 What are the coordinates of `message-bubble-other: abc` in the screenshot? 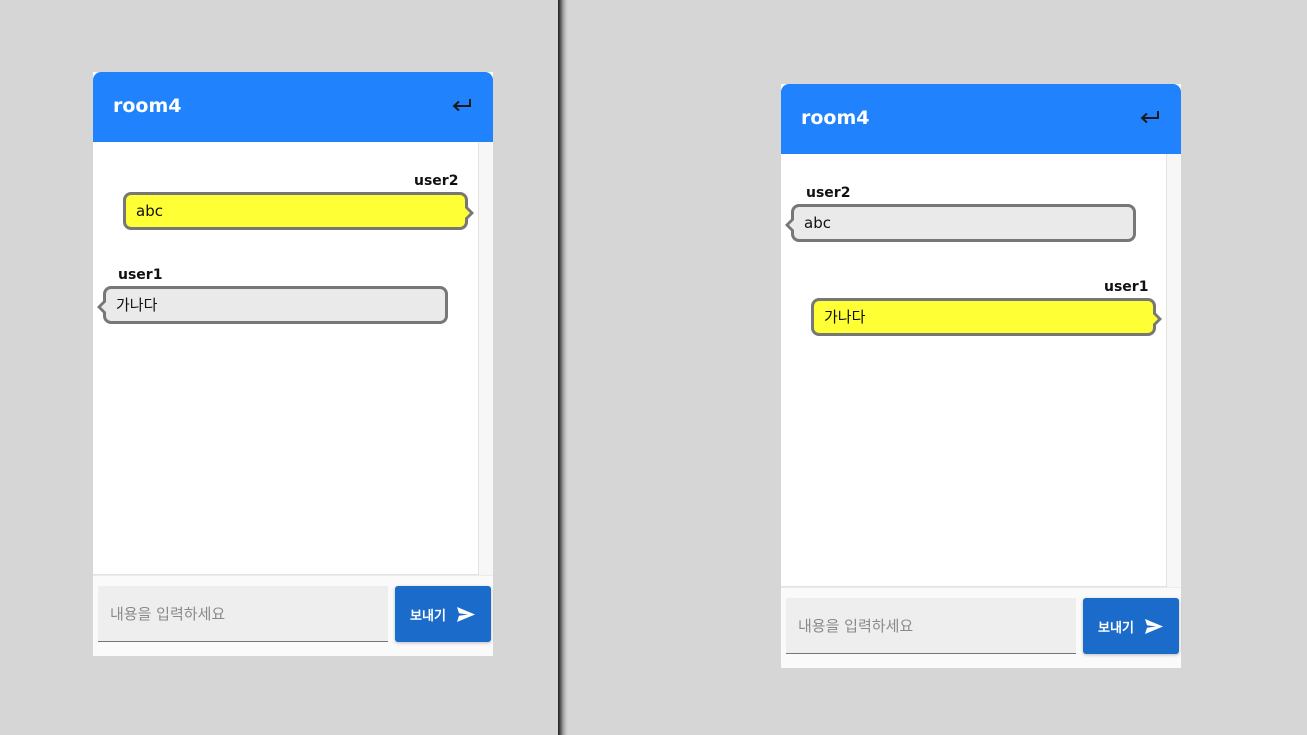 It's located at (960, 223).